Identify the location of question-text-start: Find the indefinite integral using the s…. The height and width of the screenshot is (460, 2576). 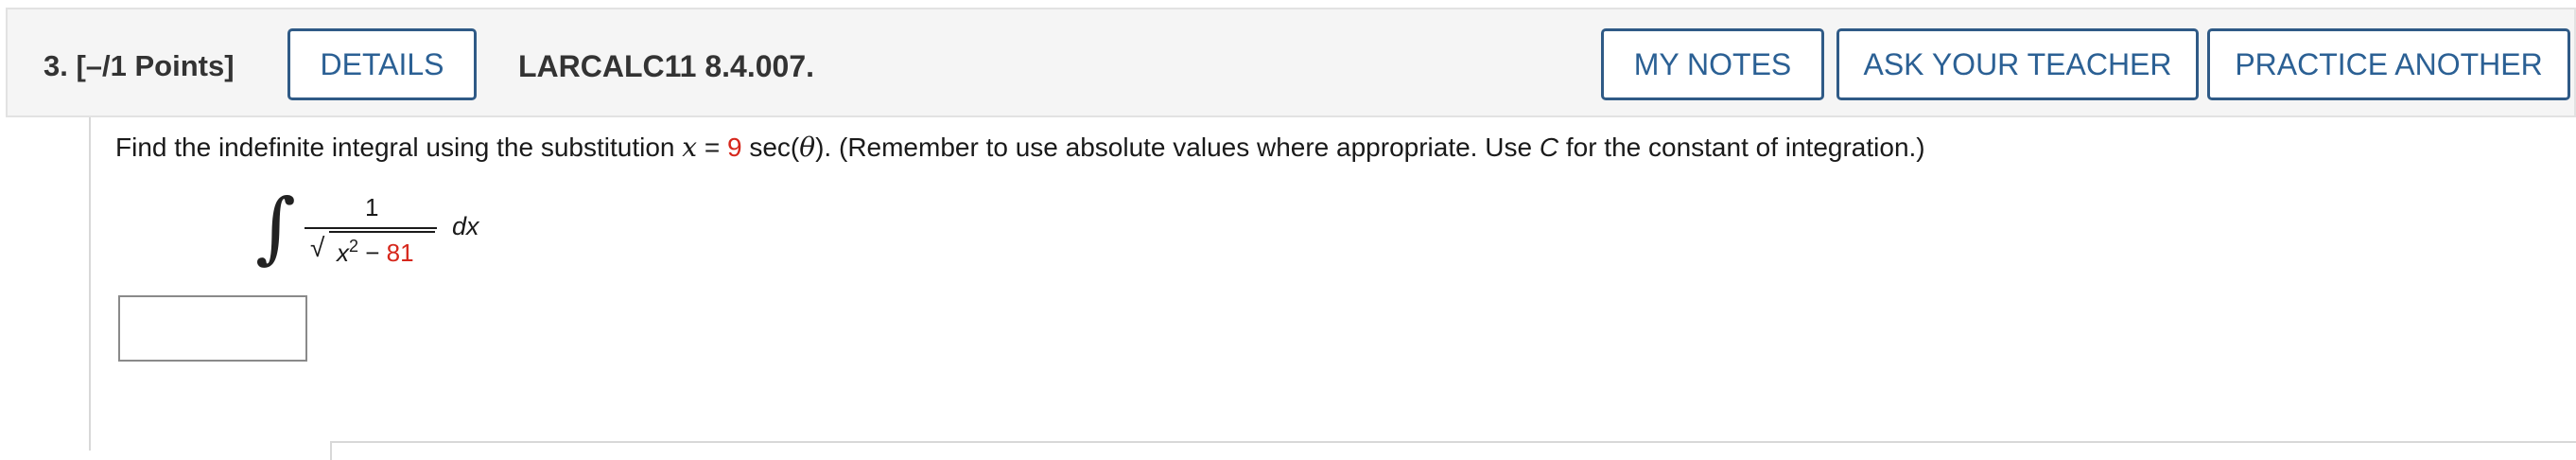
(399, 147).